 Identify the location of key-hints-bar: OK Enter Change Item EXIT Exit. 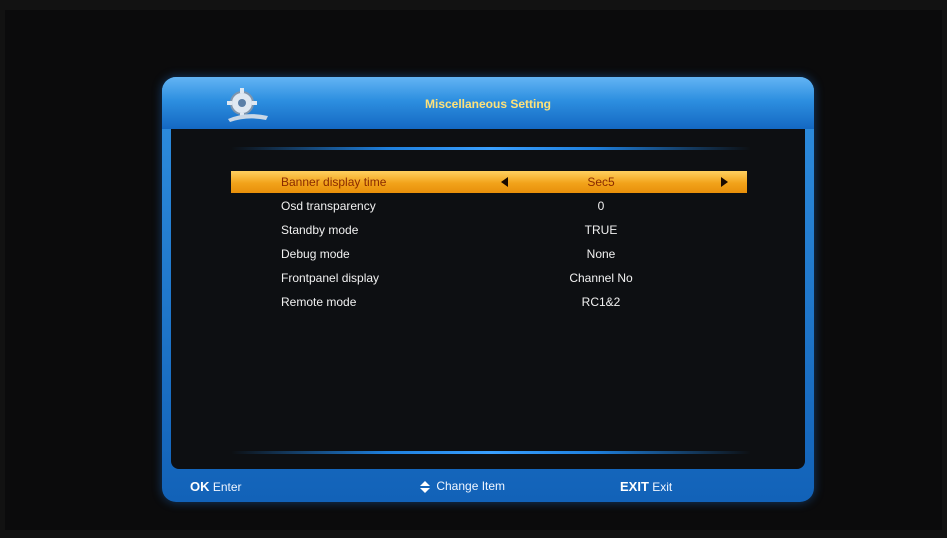
(488, 486).